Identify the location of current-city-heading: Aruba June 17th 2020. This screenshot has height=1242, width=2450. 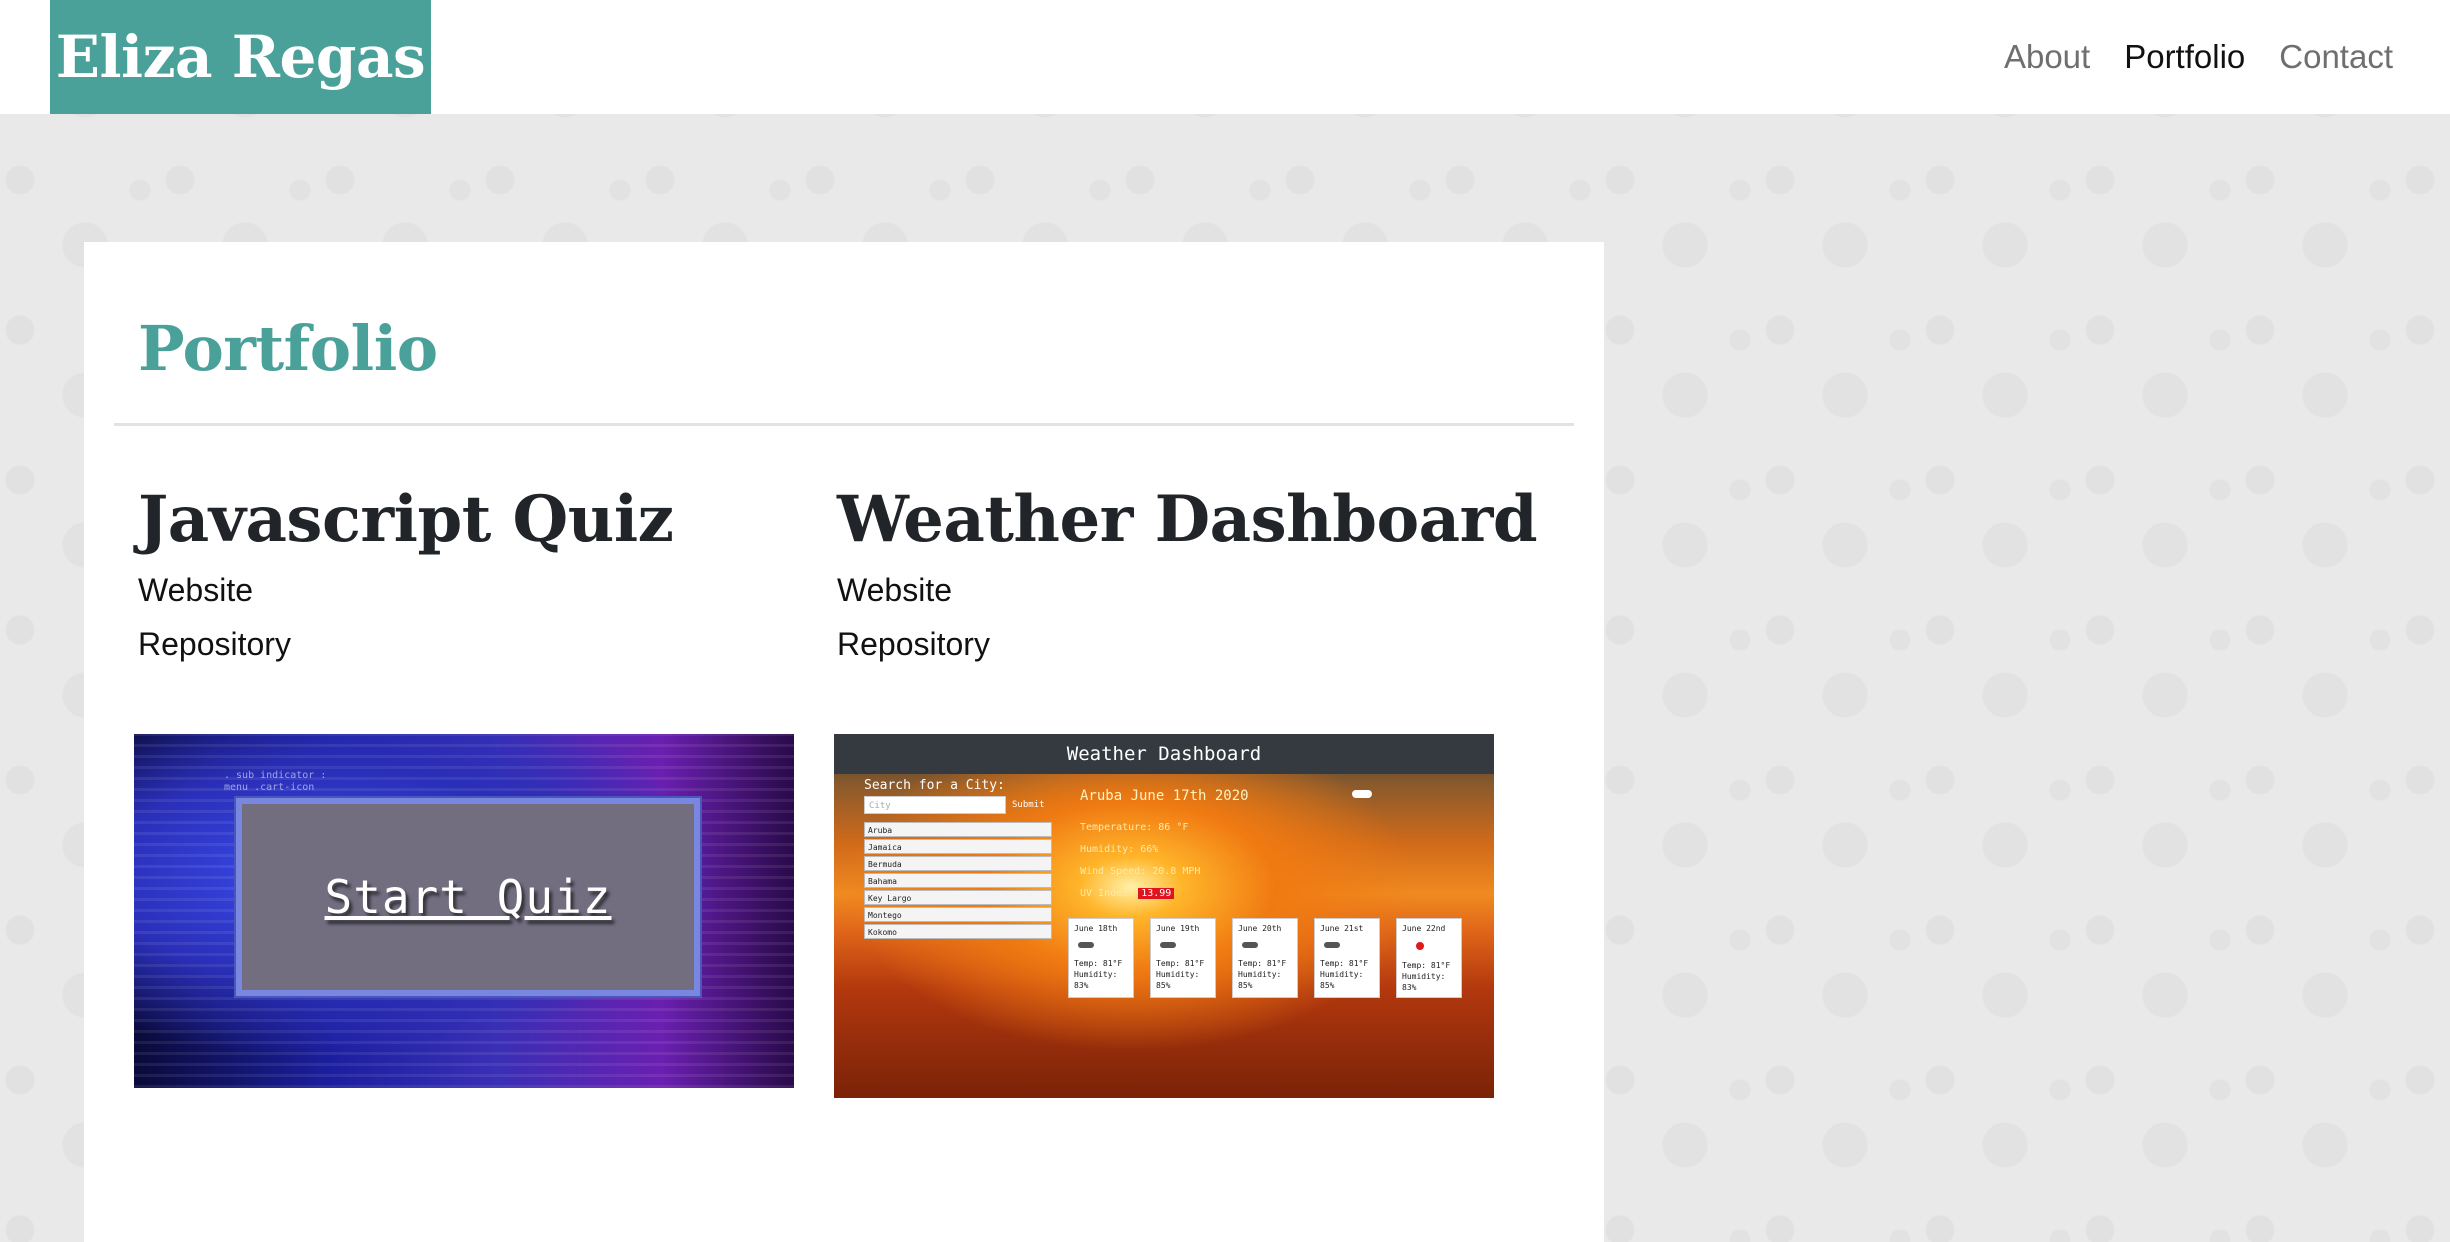
(1164, 796).